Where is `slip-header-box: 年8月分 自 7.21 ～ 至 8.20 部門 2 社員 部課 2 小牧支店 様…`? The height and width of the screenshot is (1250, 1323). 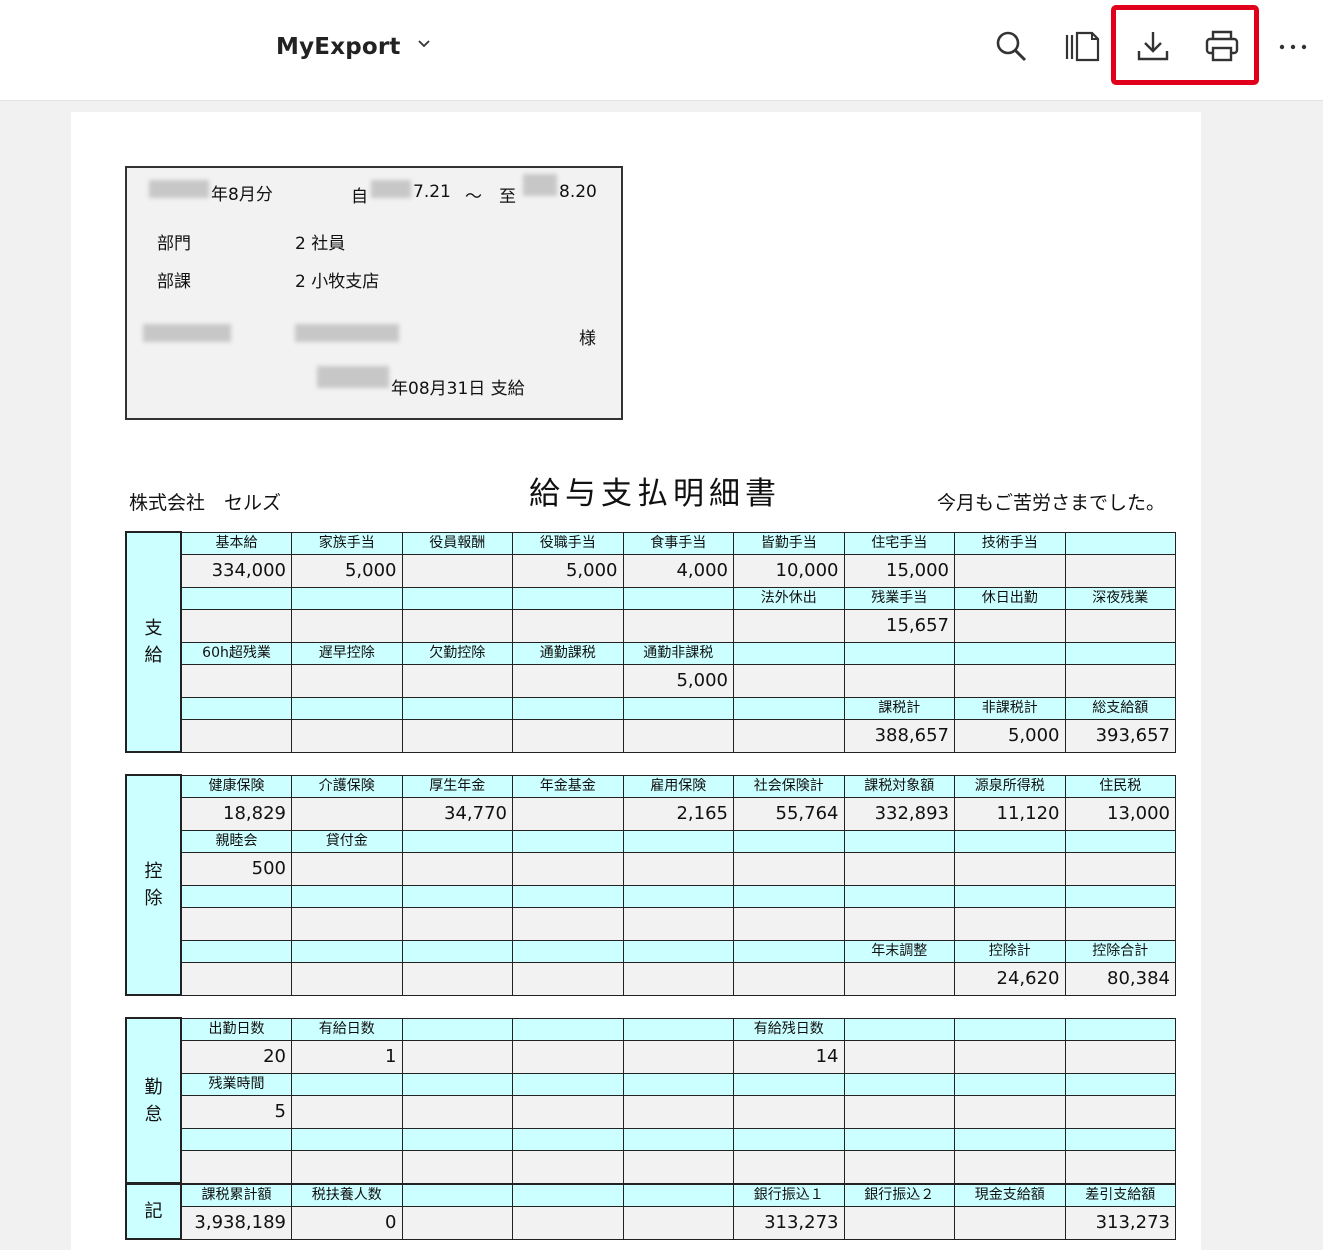
slip-header-box: 年8月分 自 7.21 ～ 至 8.20 部門 2 社員 部課 2 小牧支店 様… is located at coordinates (374, 293).